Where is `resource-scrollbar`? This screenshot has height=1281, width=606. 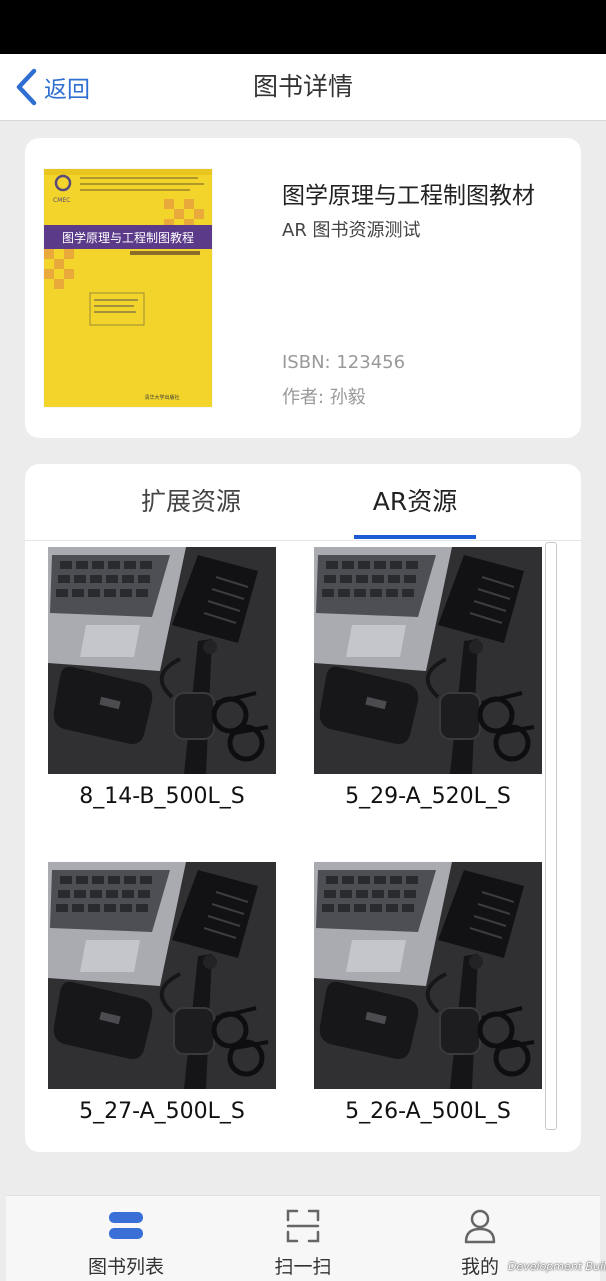
resource-scrollbar is located at coordinates (551, 836).